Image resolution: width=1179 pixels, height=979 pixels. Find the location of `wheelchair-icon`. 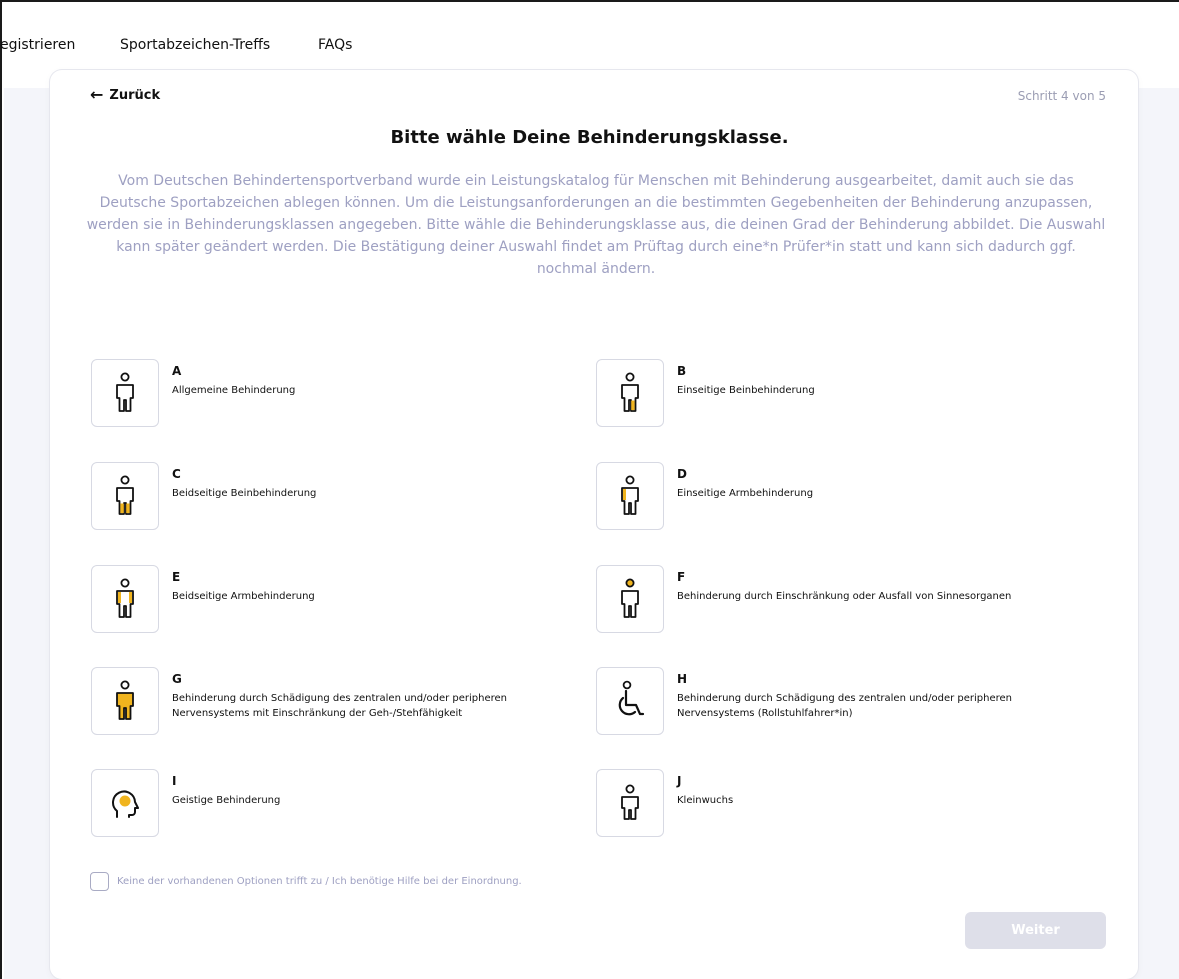

wheelchair-icon is located at coordinates (631, 698).